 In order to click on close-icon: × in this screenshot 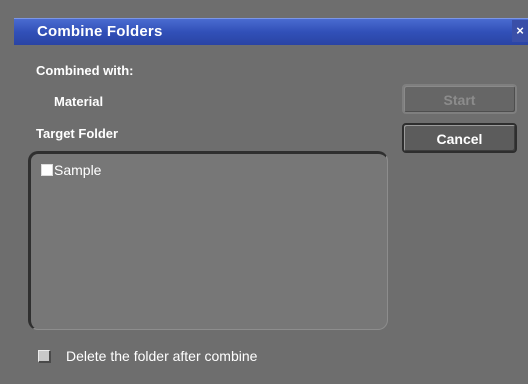, I will do `click(520, 30)`.